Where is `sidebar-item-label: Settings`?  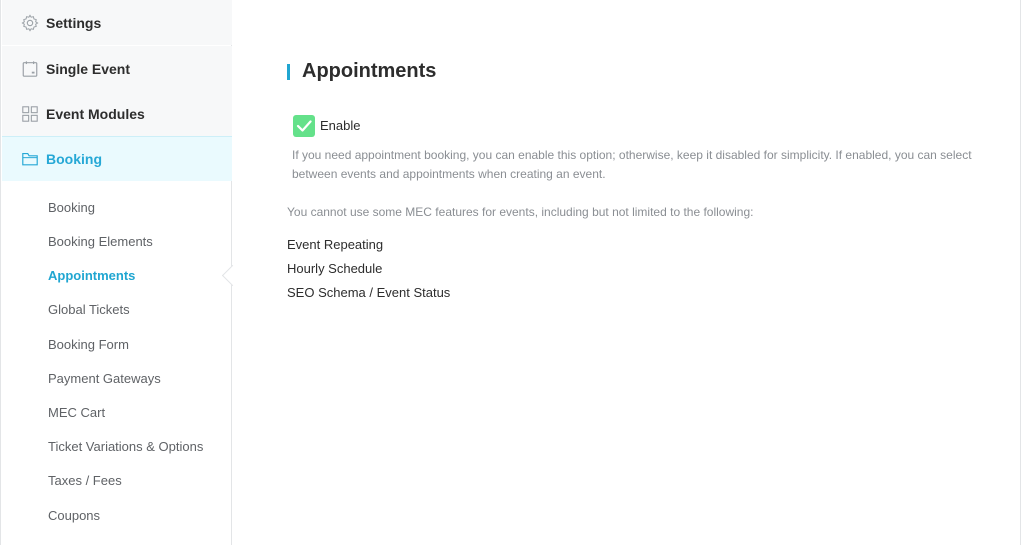
sidebar-item-label: Settings is located at coordinates (74, 22).